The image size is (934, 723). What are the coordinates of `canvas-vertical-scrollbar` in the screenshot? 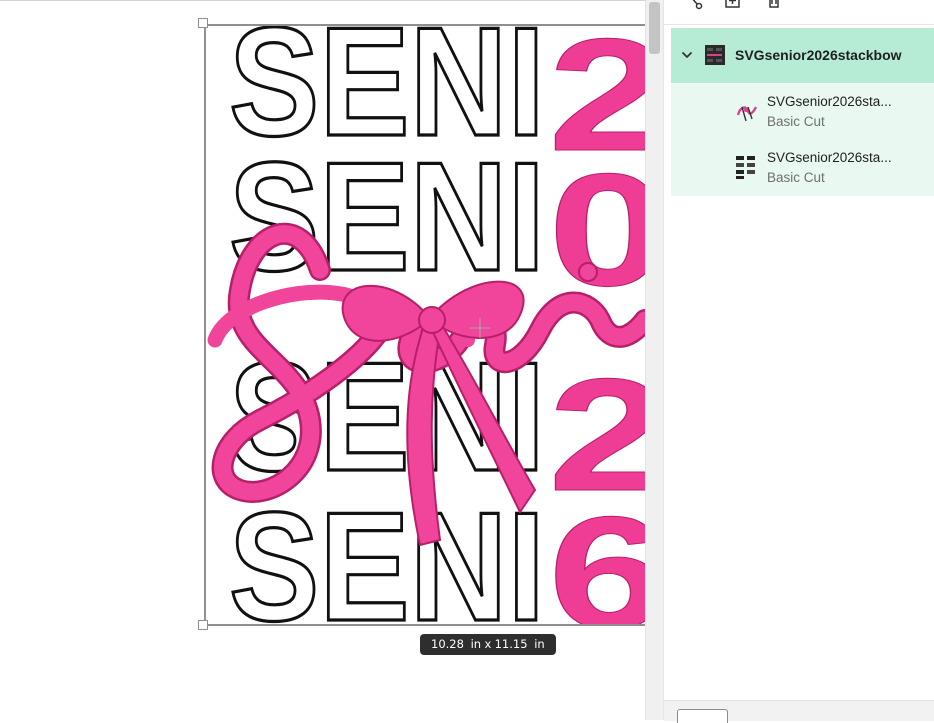 It's located at (654, 360).